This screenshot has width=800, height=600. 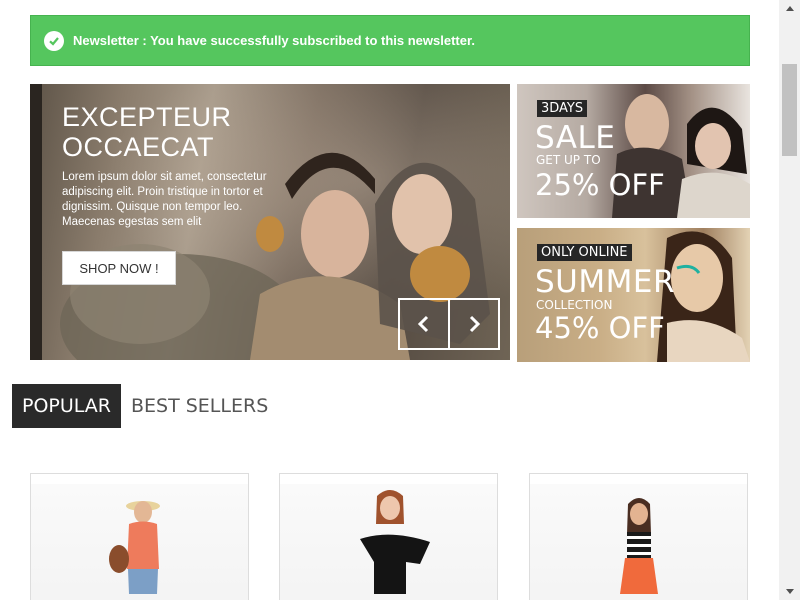 What do you see at coordinates (66, 406) in the screenshot?
I see `tab-popular: POPULAR` at bounding box center [66, 406].